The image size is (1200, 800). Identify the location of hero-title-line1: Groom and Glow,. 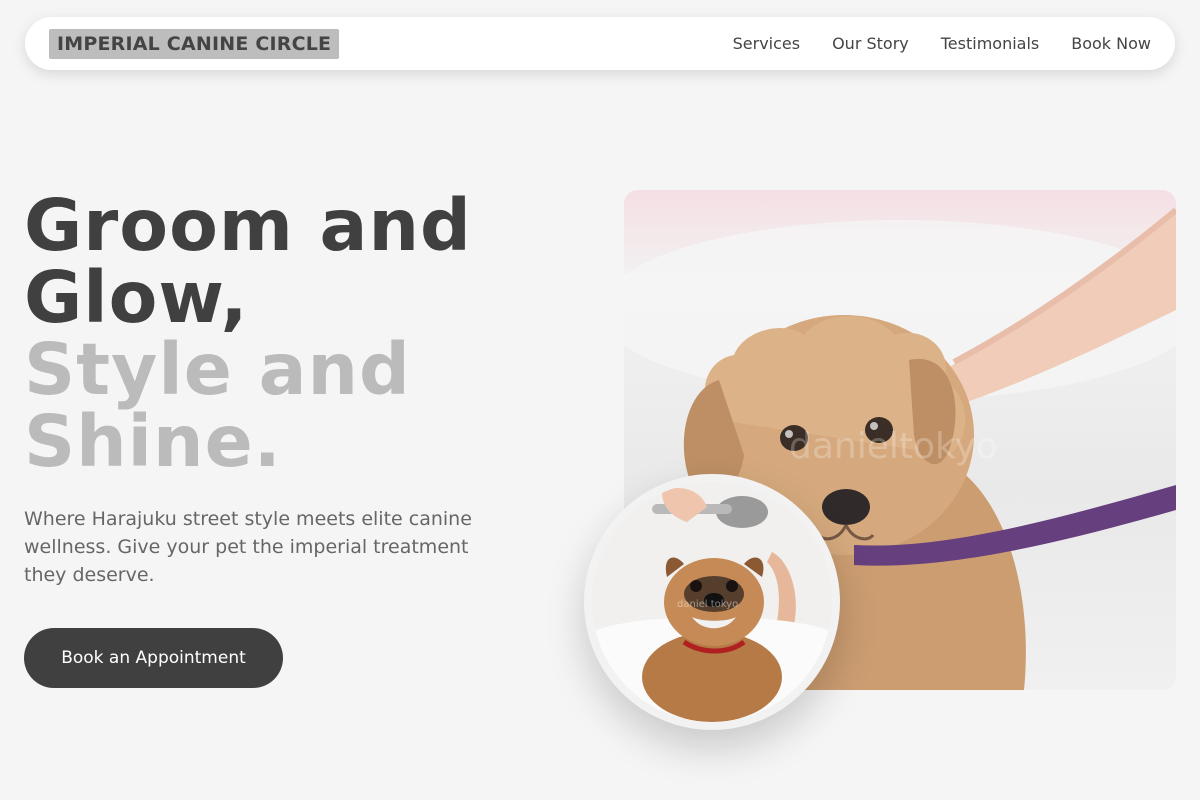
(248, 261).